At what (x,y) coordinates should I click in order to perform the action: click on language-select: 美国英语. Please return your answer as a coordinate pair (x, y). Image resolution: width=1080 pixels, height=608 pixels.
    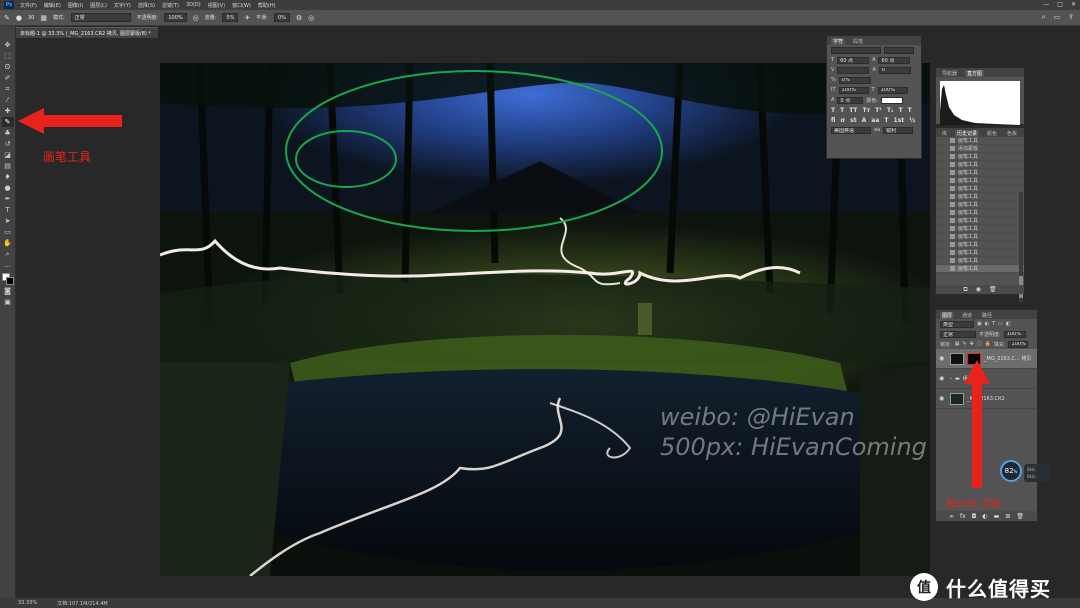
    Looking at the image, I should click on (851, 130).